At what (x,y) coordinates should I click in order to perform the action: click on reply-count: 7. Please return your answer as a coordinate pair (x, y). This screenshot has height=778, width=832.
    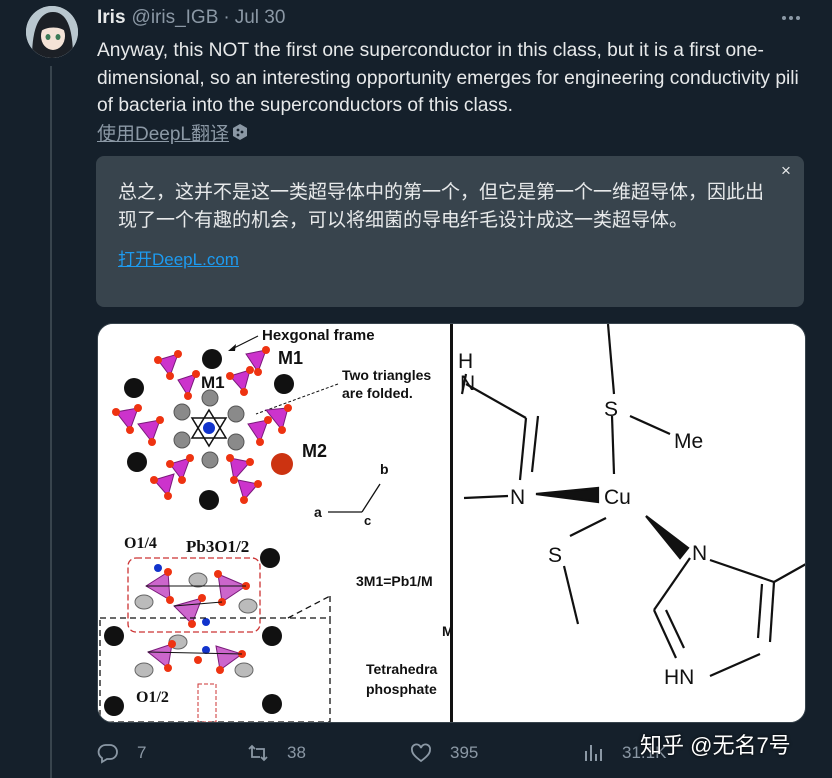
    Looking at the image, I should click on (142, 752).